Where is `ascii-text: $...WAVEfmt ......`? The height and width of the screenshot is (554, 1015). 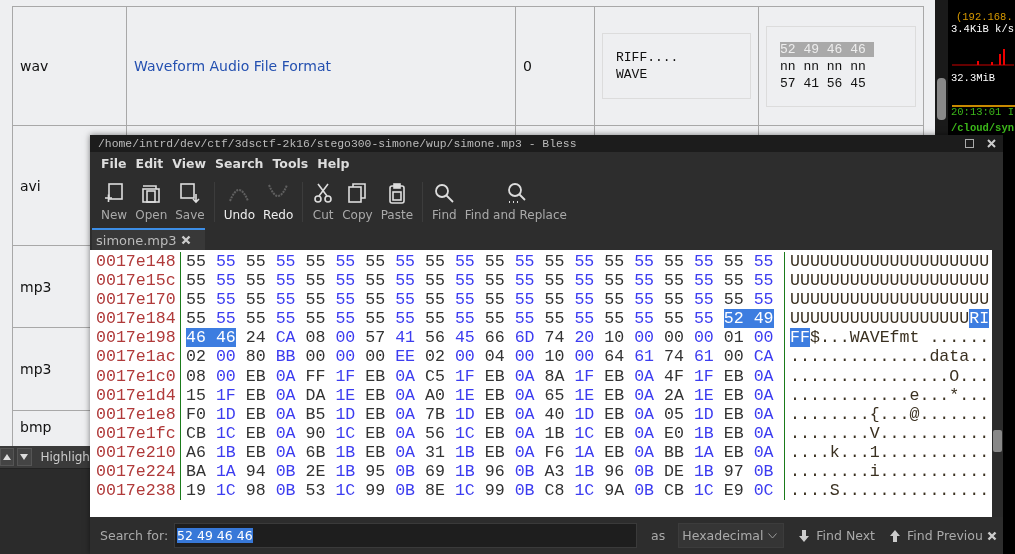
ascii-text: $...WAVEfmt ...... is located at coordinates (899, 338).